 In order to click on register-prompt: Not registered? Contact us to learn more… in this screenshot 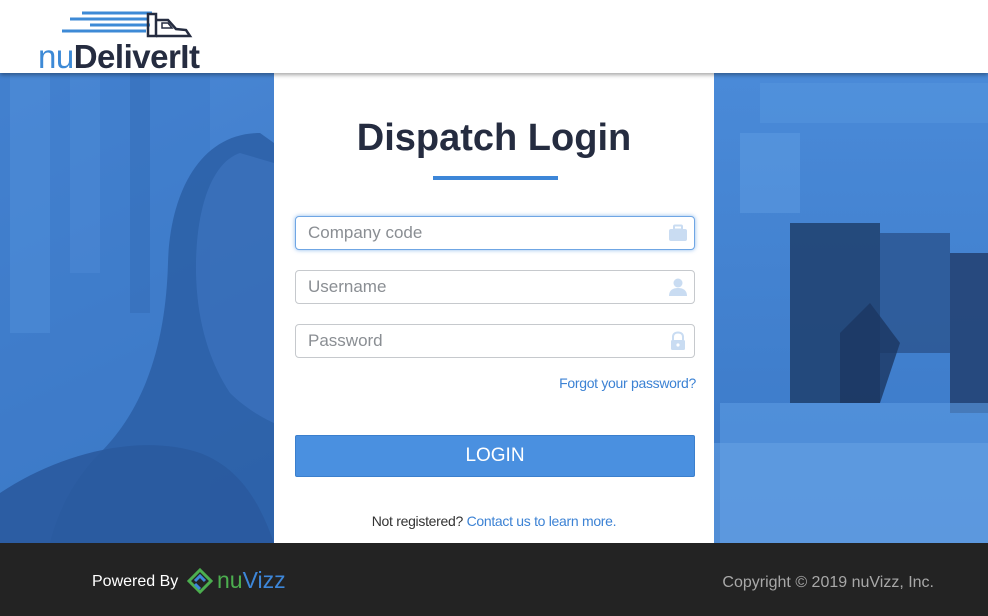, I will do `click(494, 521)`.